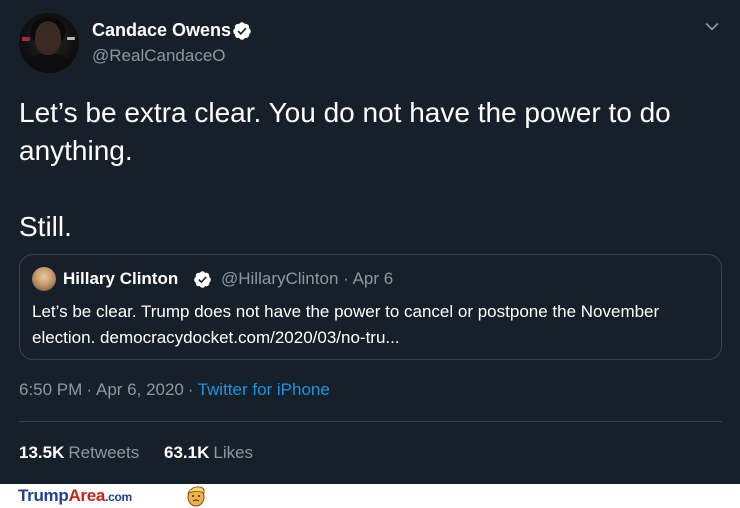 The height and width of the screenshot is (508, 740). Describe the element at coordinates (370, 421) in the screenshot. I see `divider` at that location.